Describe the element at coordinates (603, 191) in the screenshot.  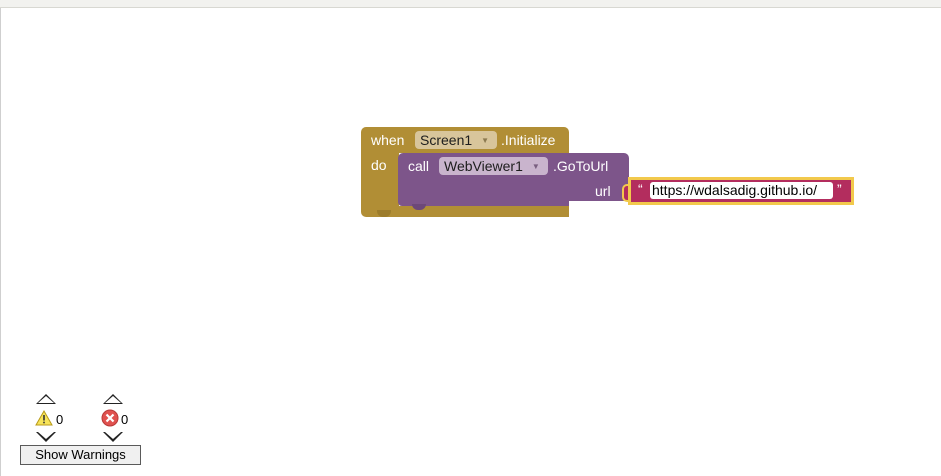
I see `url-argument-label: url` at that location.